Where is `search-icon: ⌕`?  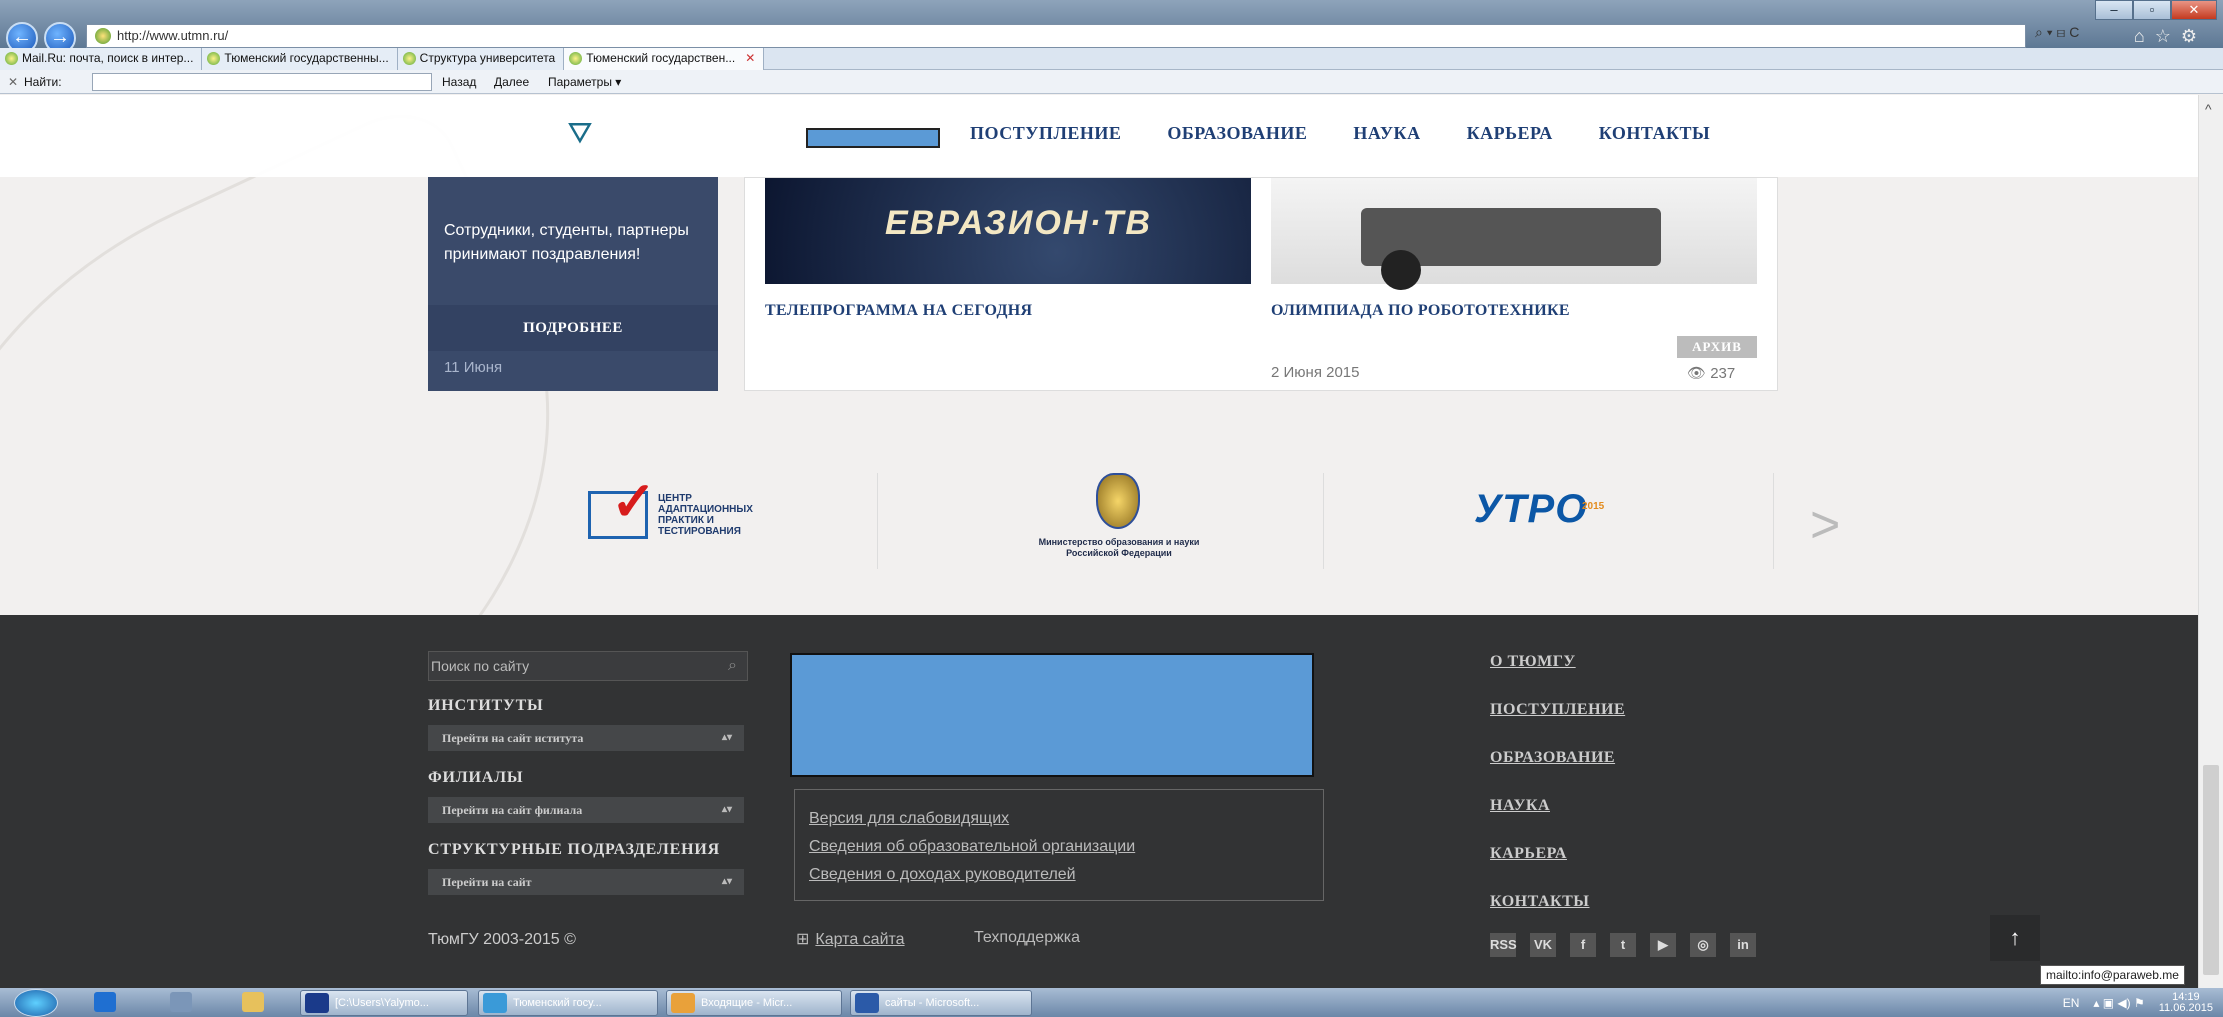
search-icon: ⌕ is located at coordinates (732, 666).